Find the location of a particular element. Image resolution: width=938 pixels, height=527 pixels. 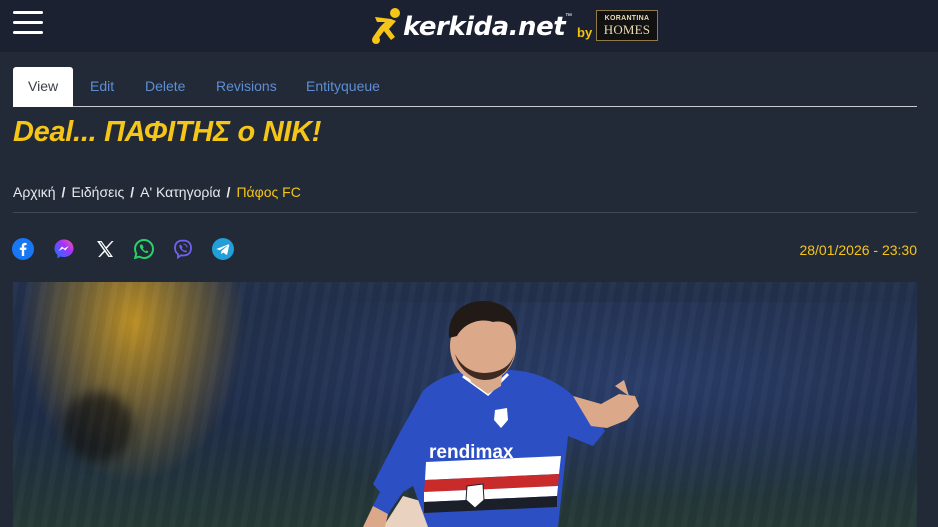

viber-icon is located at coordinates (183, 249).